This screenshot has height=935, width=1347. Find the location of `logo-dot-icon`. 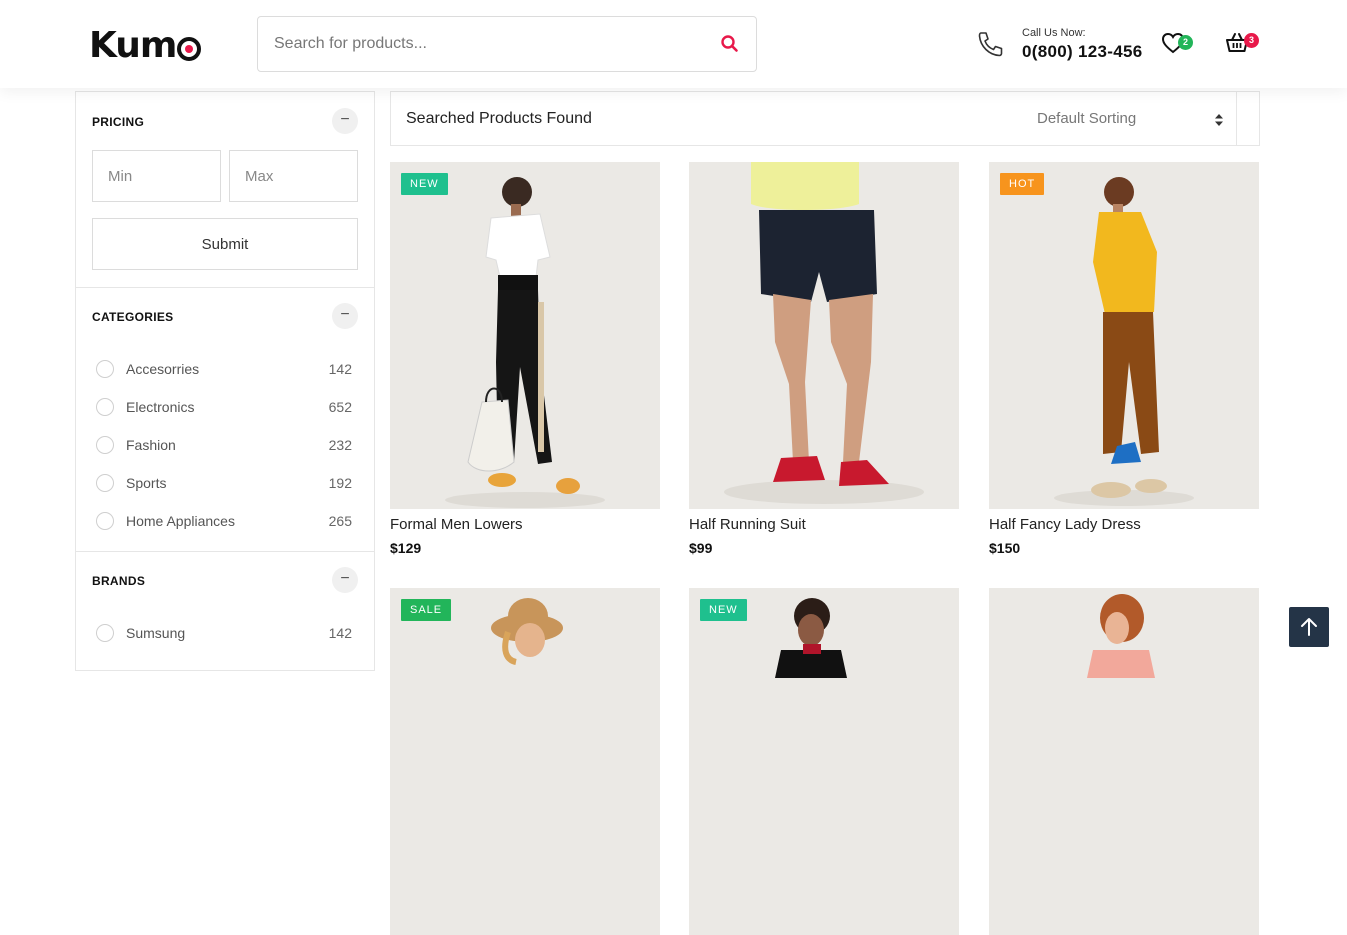

logo-dot-icon is located at coordinates (189, 49).